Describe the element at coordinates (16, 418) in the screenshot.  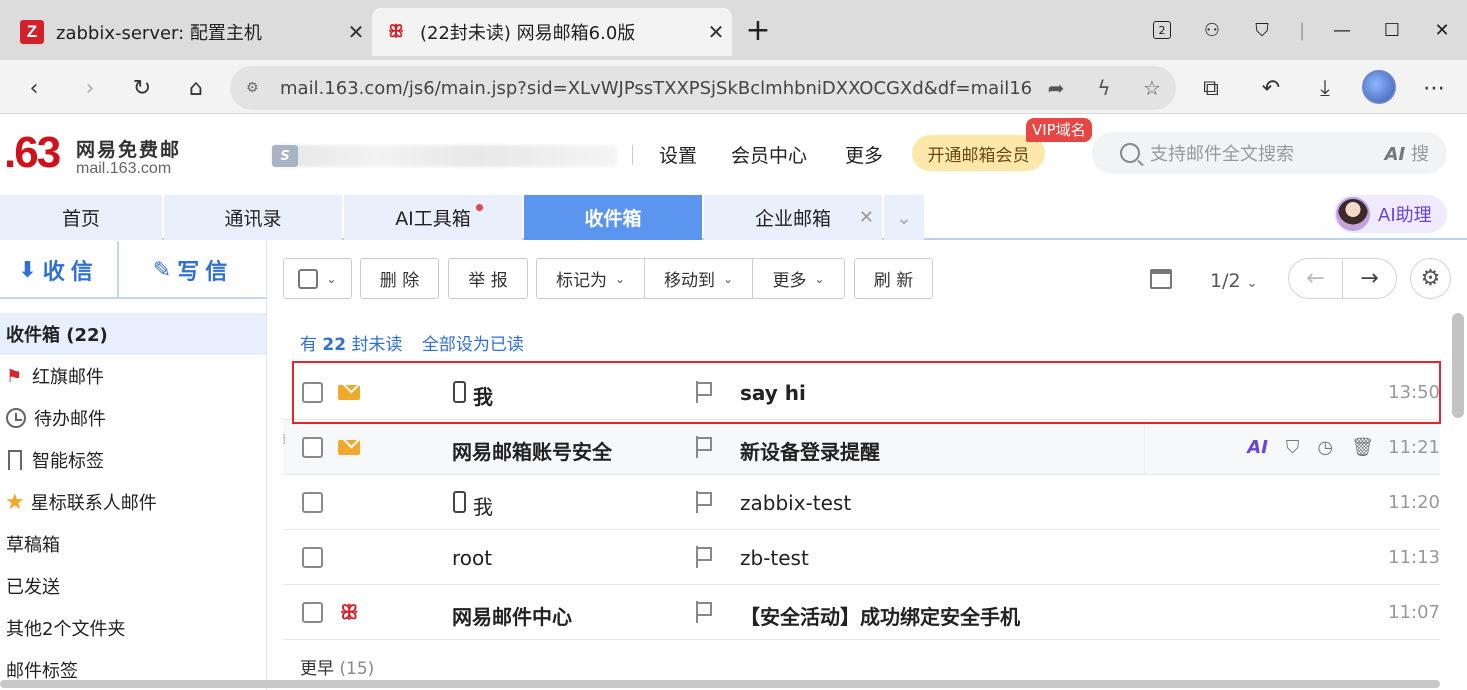
I see `clock-icon` at that location.